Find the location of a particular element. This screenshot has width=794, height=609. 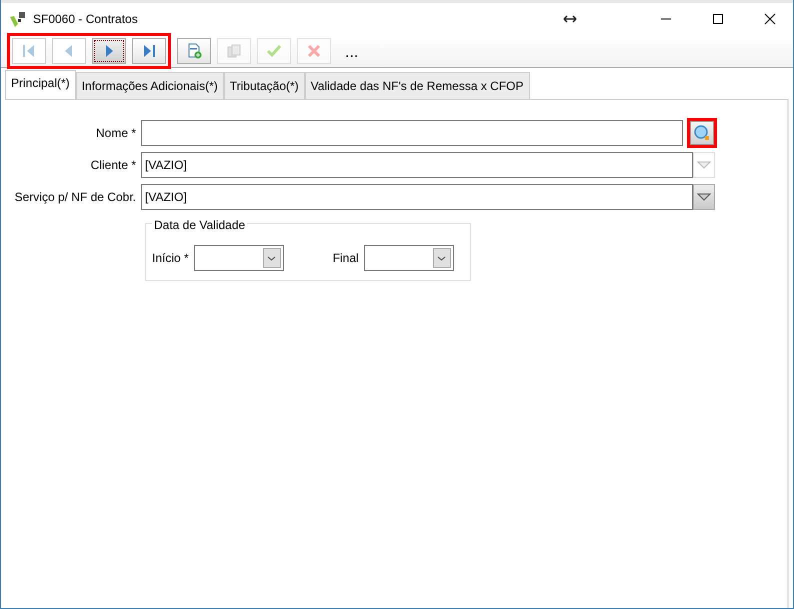

close-icon is located at coordinates (770, 19).